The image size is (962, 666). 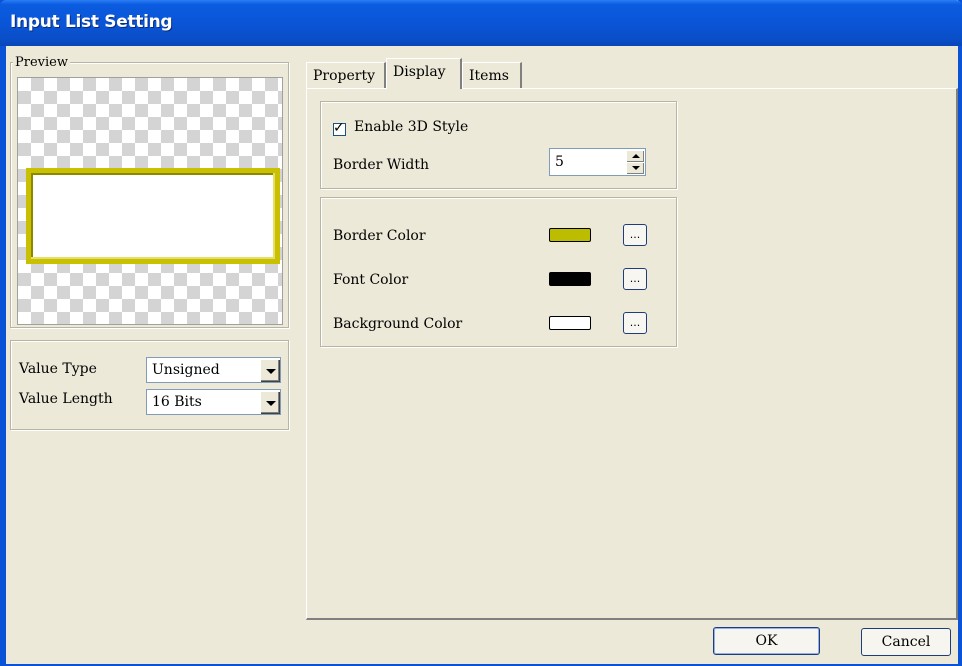 I want to click on title-bar: Input List Setting, so click(x=481, y=23).